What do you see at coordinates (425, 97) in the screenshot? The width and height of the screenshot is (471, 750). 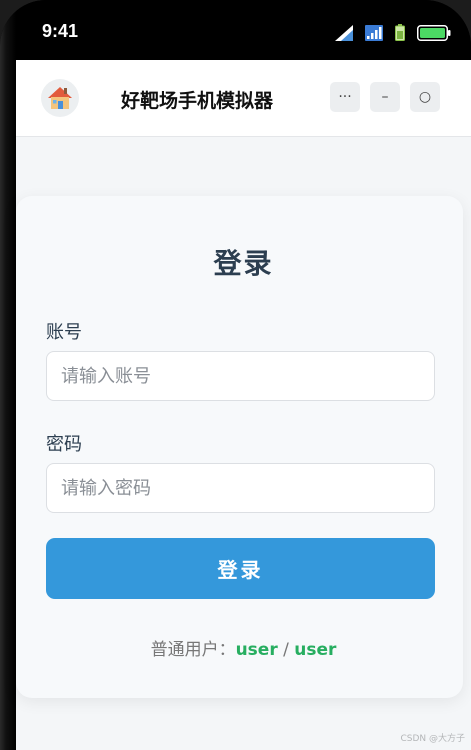 I see `close-button: ○` at bounding box center [425, 97].